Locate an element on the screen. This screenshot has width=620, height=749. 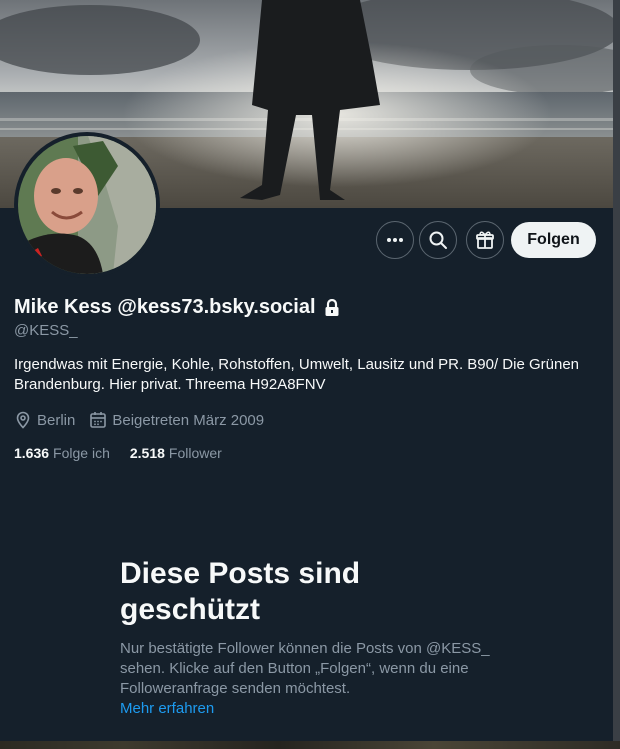
more-icon is located at coordinates (395, 240).